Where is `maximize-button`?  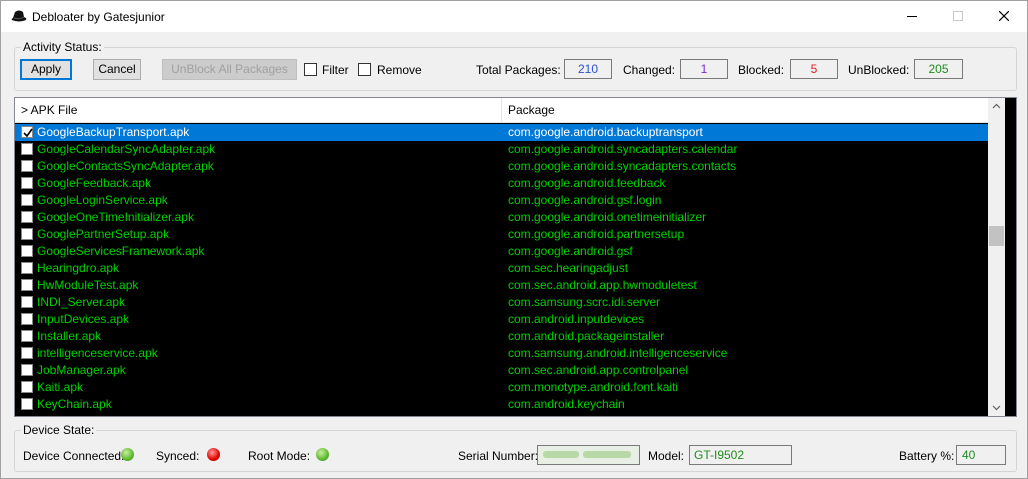
maximize-button is located at coordinates (958, 16).